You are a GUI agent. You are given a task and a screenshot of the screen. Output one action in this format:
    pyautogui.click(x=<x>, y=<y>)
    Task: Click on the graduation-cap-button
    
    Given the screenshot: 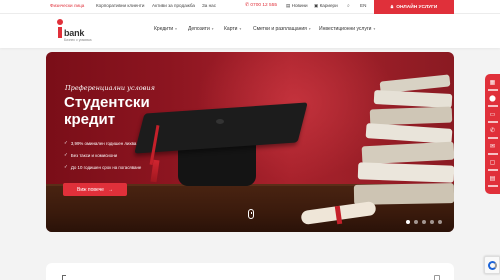 What is the action you would take?
    pyautogui.click(x=220, y=121)
    